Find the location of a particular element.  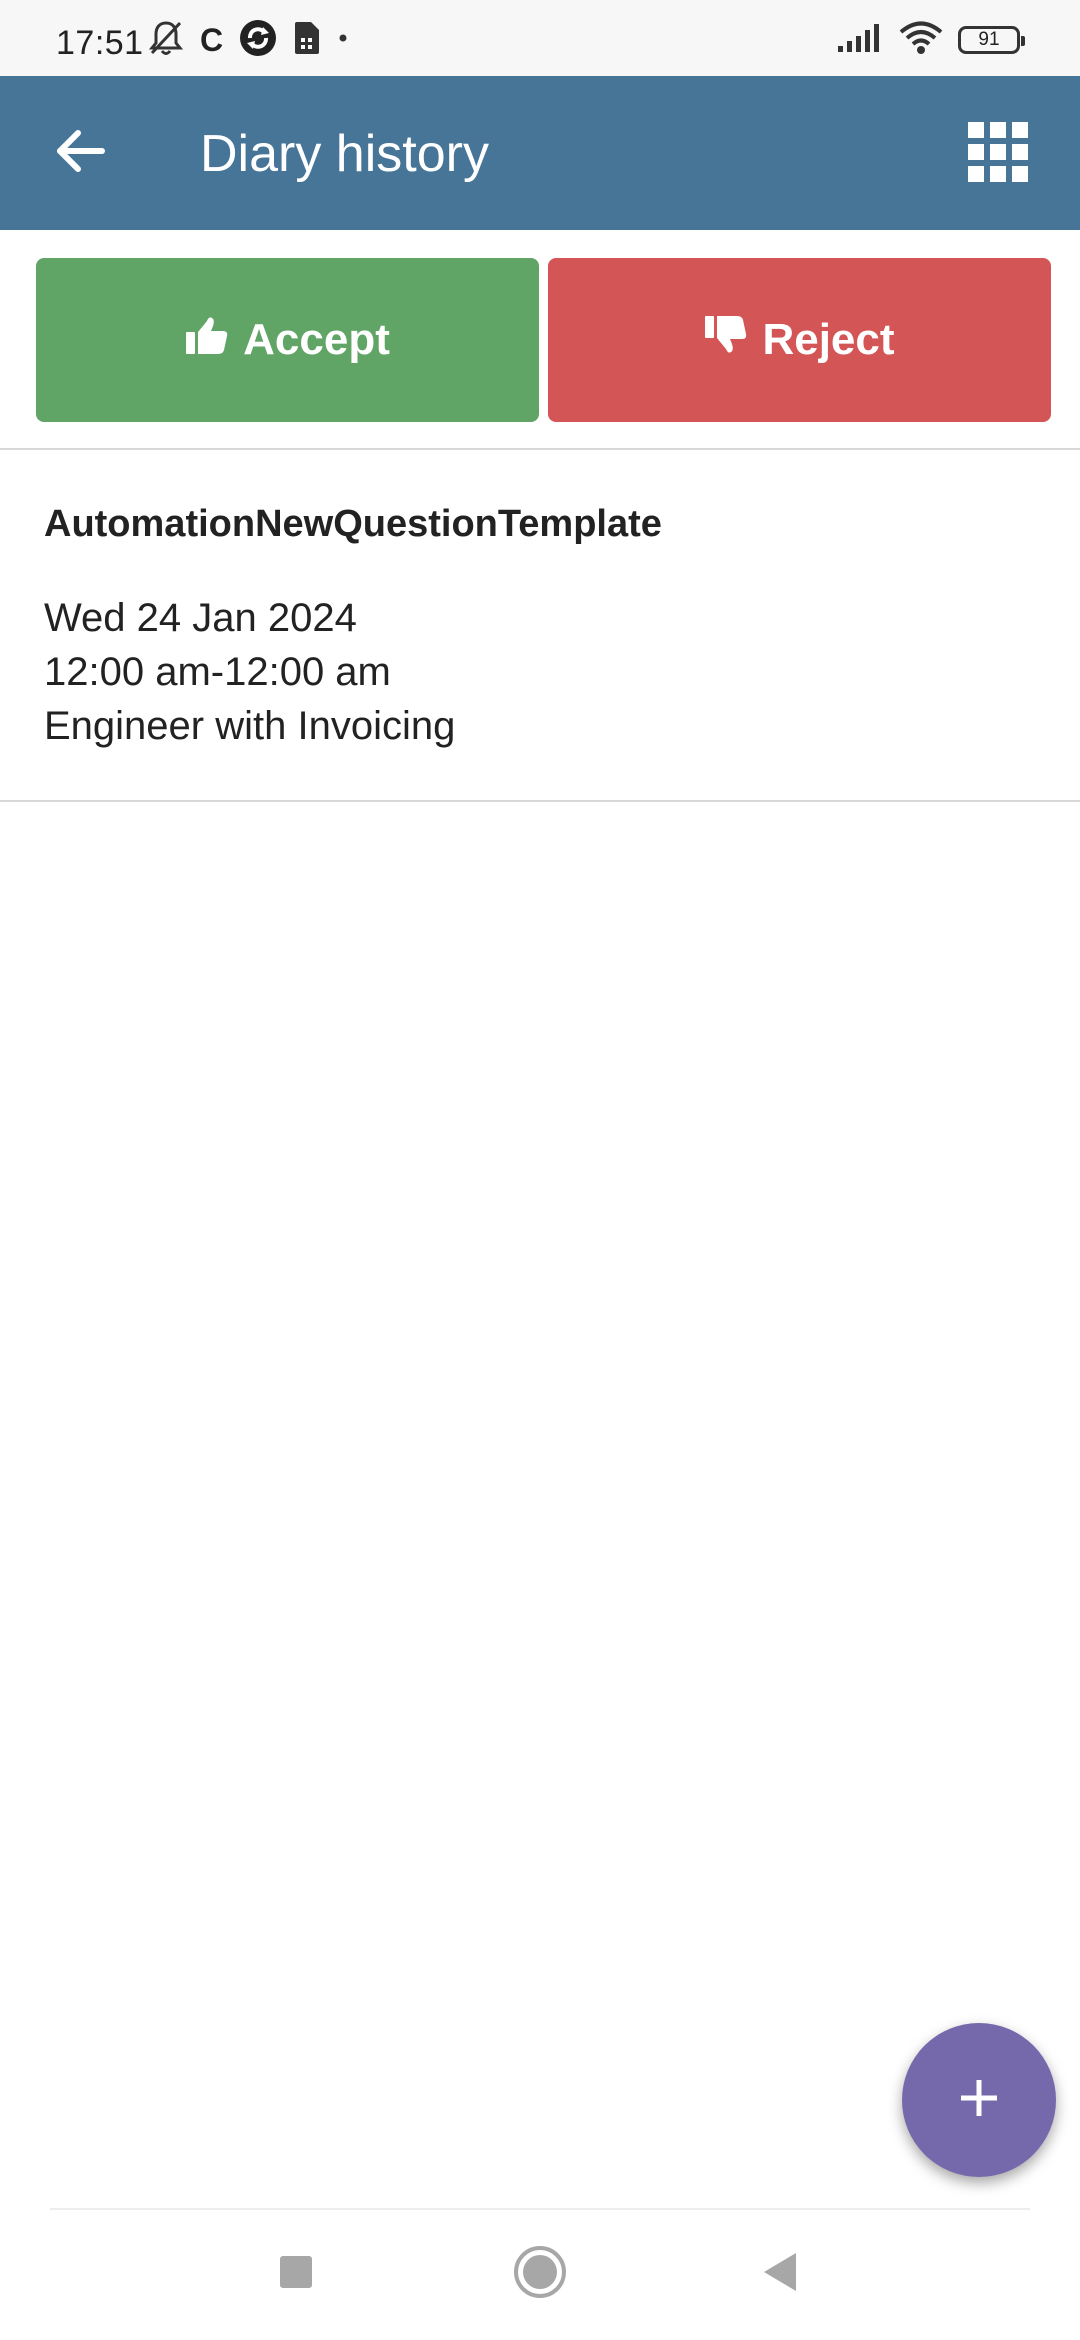

status-time: 17:51 is located at coordinates (100, 43).